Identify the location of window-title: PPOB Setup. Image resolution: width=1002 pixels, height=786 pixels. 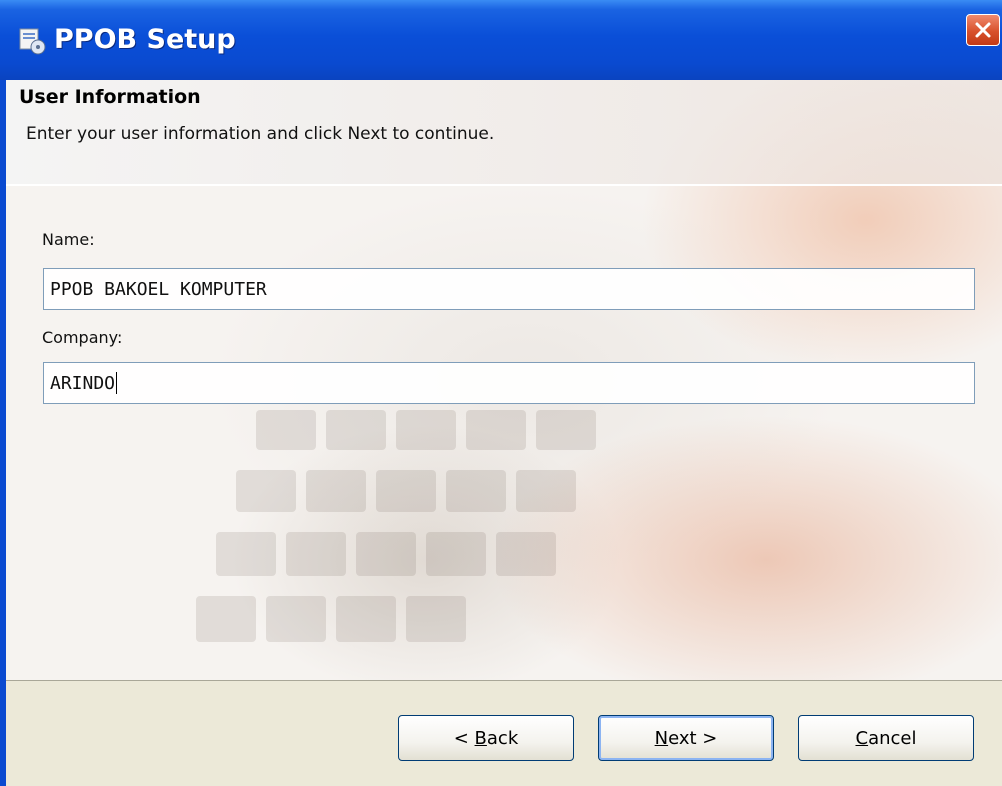
(145, 39).